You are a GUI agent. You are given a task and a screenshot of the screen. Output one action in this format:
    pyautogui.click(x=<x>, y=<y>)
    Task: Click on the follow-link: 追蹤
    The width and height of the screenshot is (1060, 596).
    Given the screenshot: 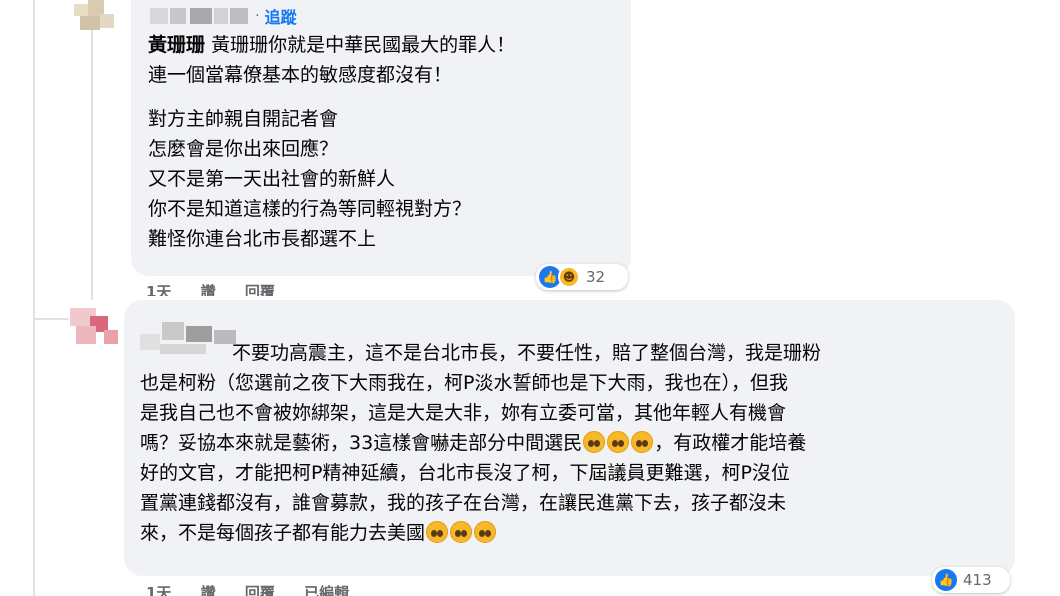 What is the action you would take?
    pyautogui.click(x=281, y=17)
    